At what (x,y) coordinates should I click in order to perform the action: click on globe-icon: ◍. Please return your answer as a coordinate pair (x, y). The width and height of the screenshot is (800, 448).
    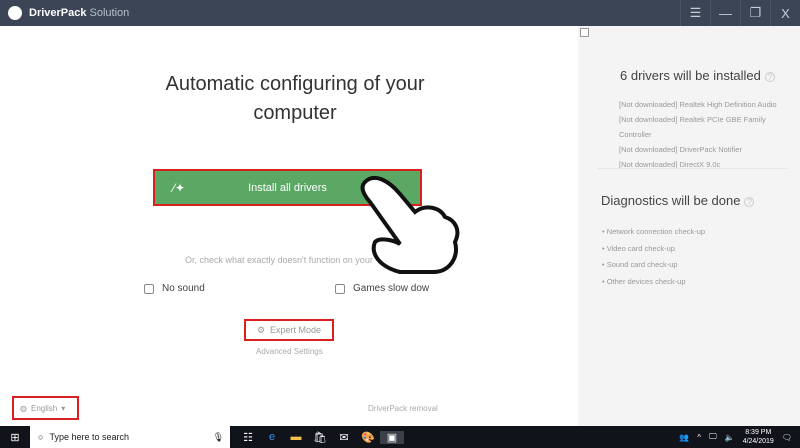
    Looking at the image, I should click on (23, 408).